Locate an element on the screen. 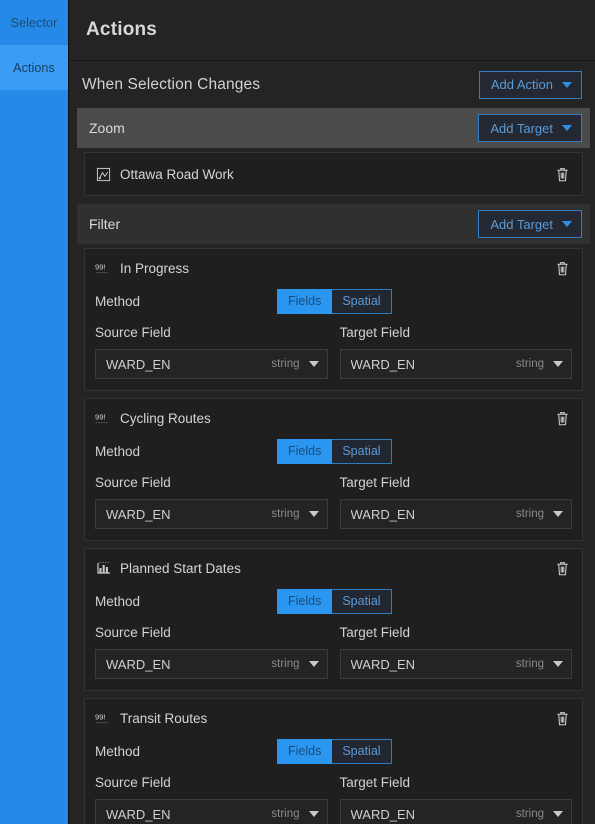 Image resolution: width=595 pixels, height=824 pixels. target-header: 99! Cycling Routes is located at coordinates (333, 418).